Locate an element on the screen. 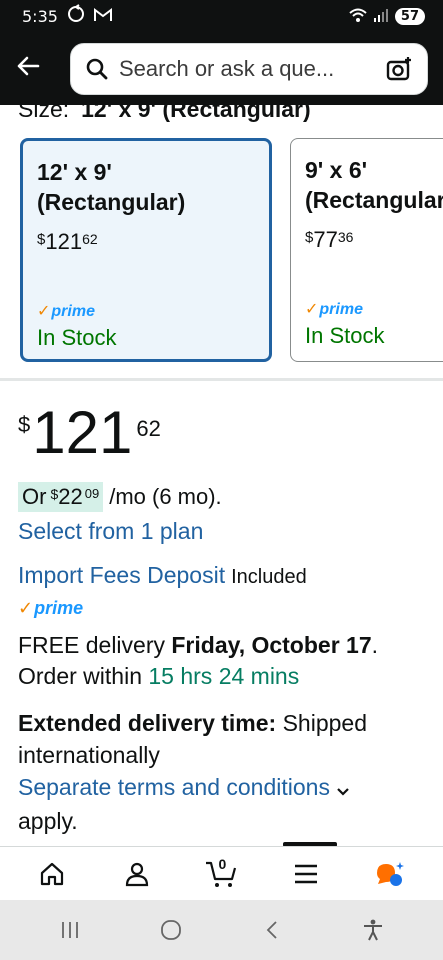 This screenshot has height=960, width=443. recents-icon is located at coordinates (70, 930).